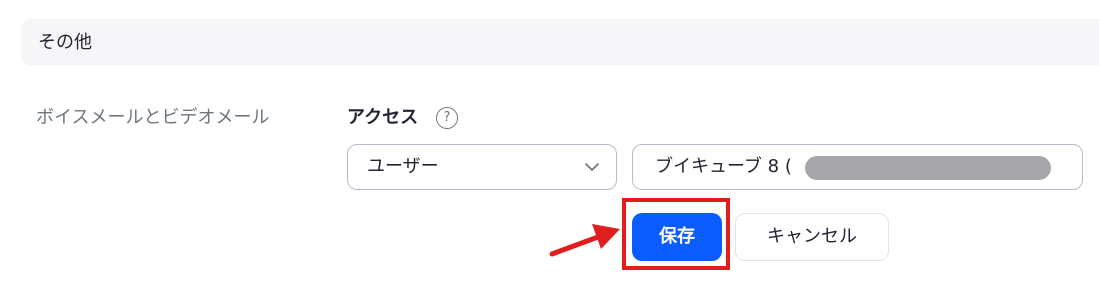 Image resolution: width=1099 pixels, height=286 pixels. I want to click on section-title: その他, so click(65, 42).